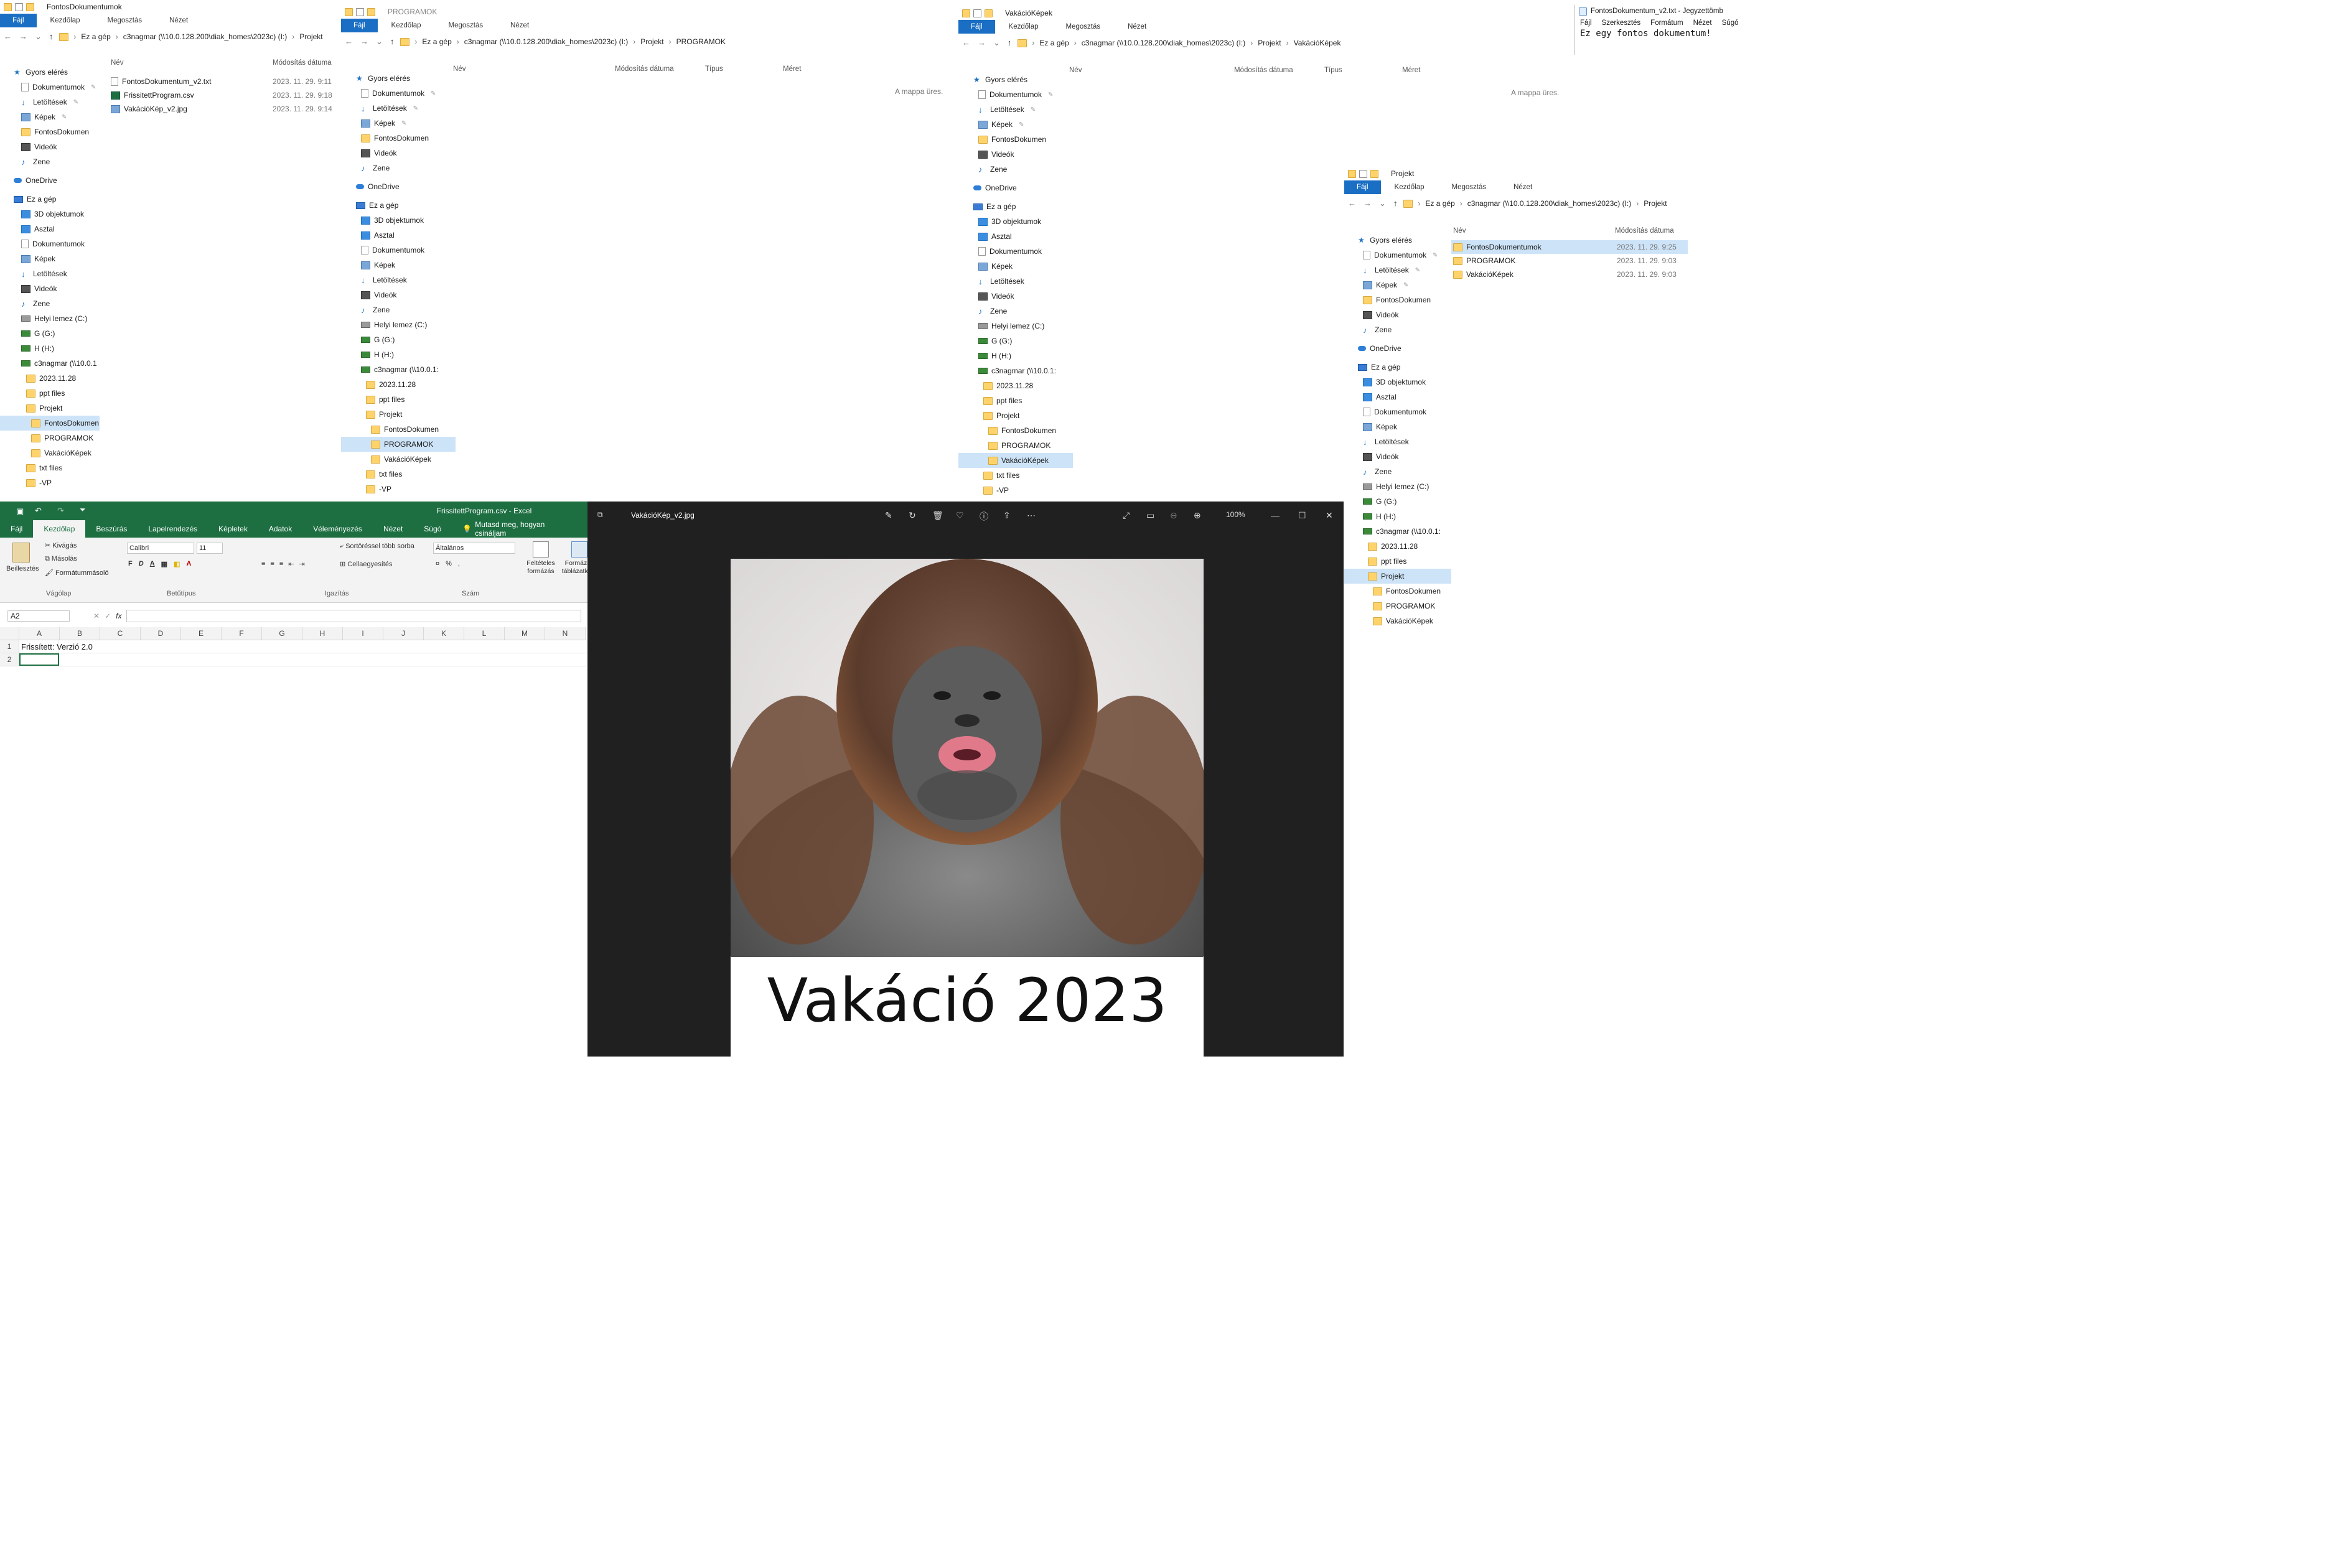 Image resolution: width=2330 pixels, height=1568 pixels. What do you see at coordinates (272, 564) in the screenshot?
I see `align-center-icon: ≡` at bounding box center [272, 564].